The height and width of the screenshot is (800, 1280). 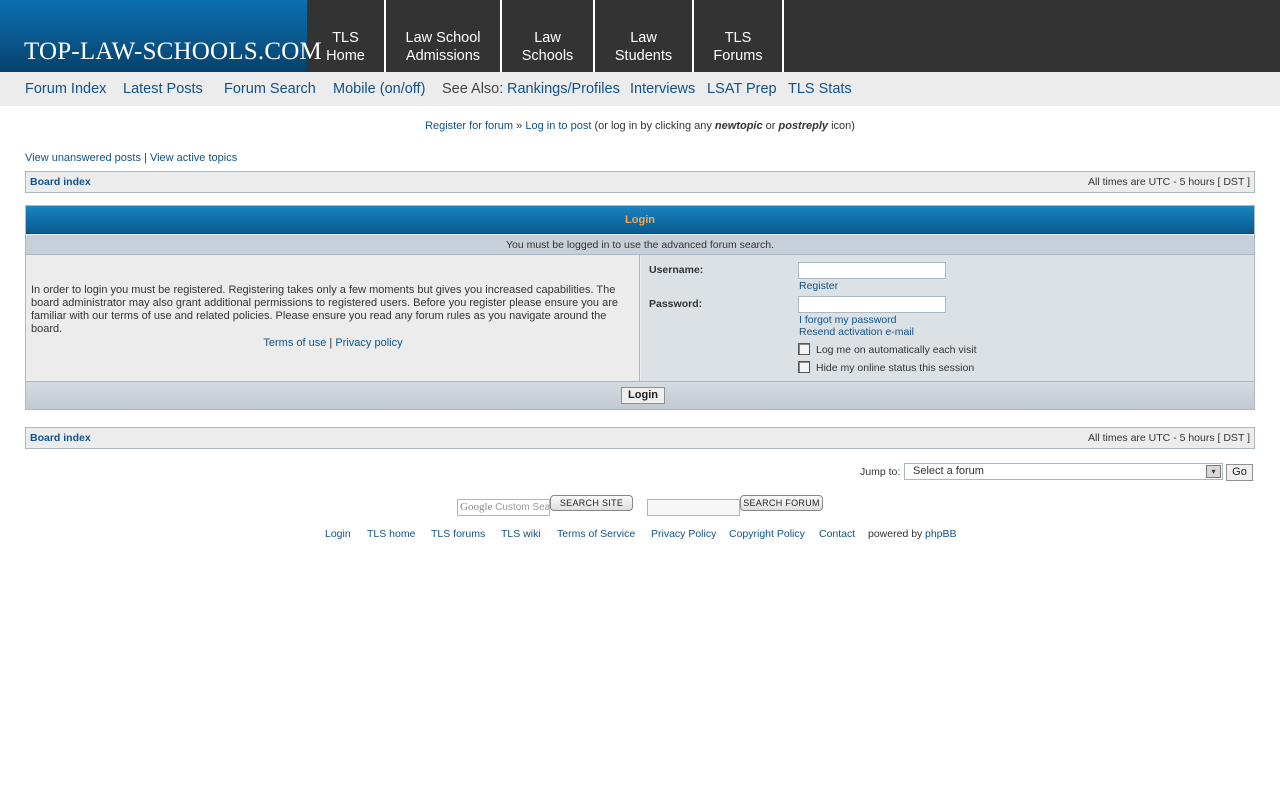 What do you see at coordinates (820, 89) in the screenshot?
I see `nav-tls-stats: TLS Stats` at bounding box center [820, 89].